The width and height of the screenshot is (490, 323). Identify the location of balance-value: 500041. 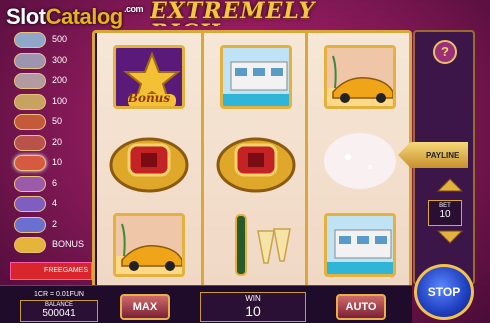
(59, 313).